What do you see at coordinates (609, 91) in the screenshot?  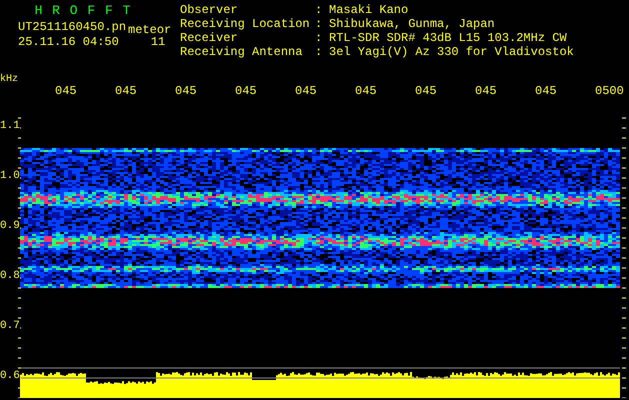 I see `time-label: 0500` at bounding box center [609, 91].